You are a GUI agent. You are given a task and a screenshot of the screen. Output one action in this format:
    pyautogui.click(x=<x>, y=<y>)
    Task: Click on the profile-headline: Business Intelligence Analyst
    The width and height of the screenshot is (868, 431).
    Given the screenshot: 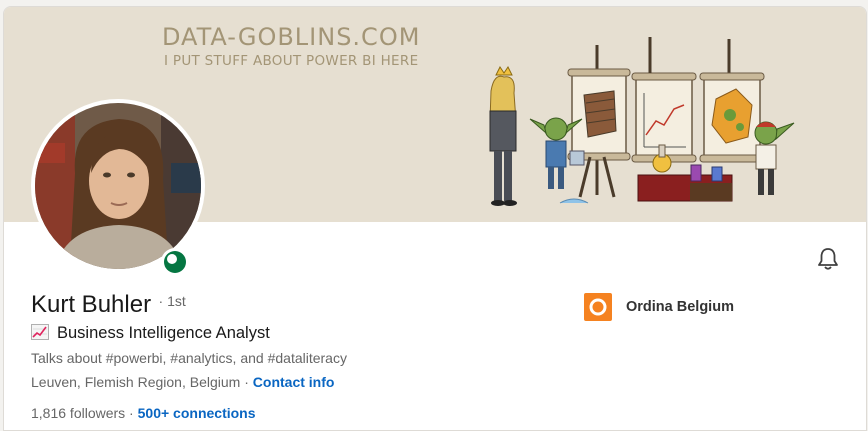 What is the action you would take?
    pyautogui.click(x=150, y=333)
    